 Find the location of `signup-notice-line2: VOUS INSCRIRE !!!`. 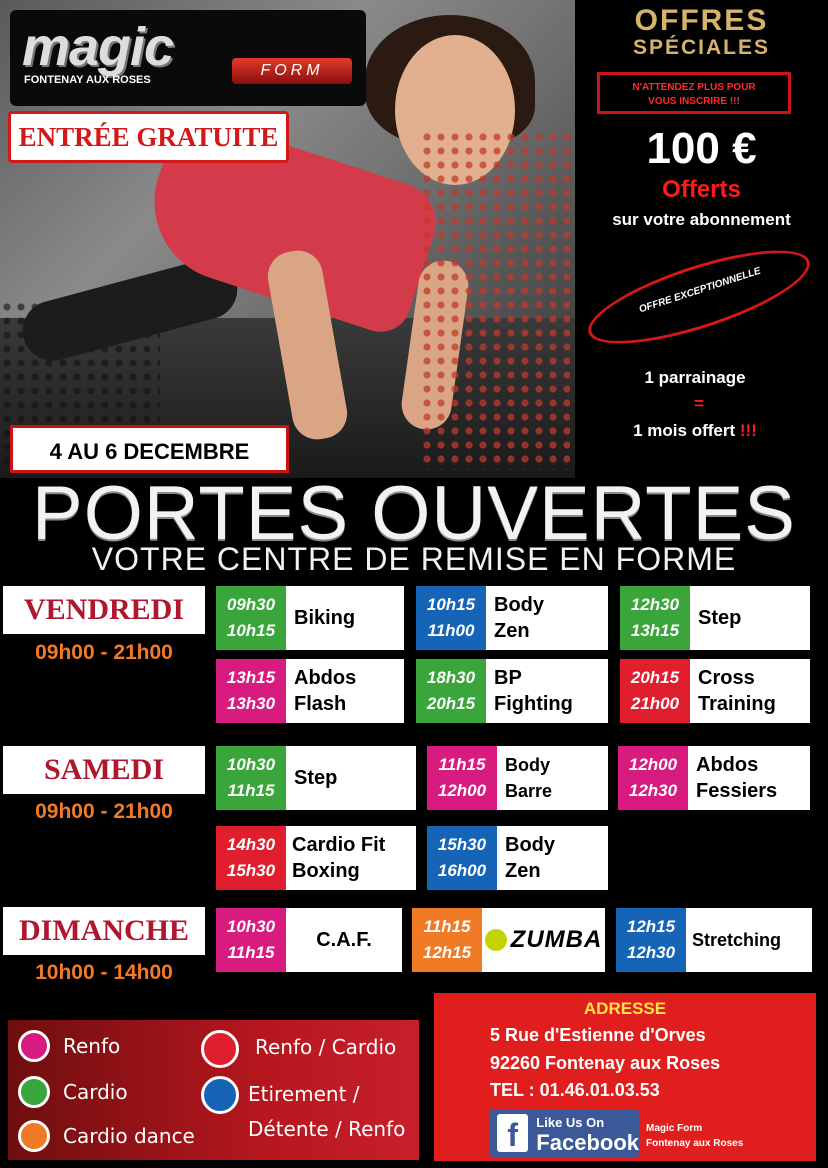

signup-notice-line2: VOUS INSCRIRE !!! is located at coordinates (694, 101).